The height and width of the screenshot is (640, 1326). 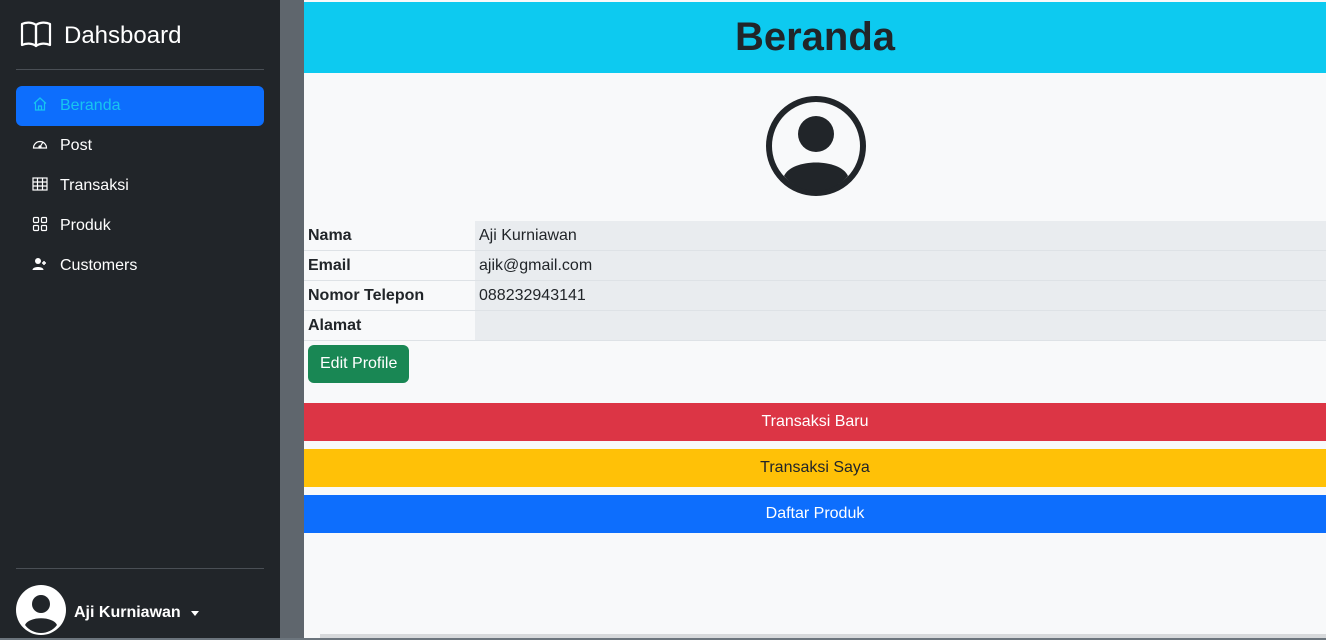 I want to click on profile-value: ajik@gmail.com, so click(x=900, y=265).